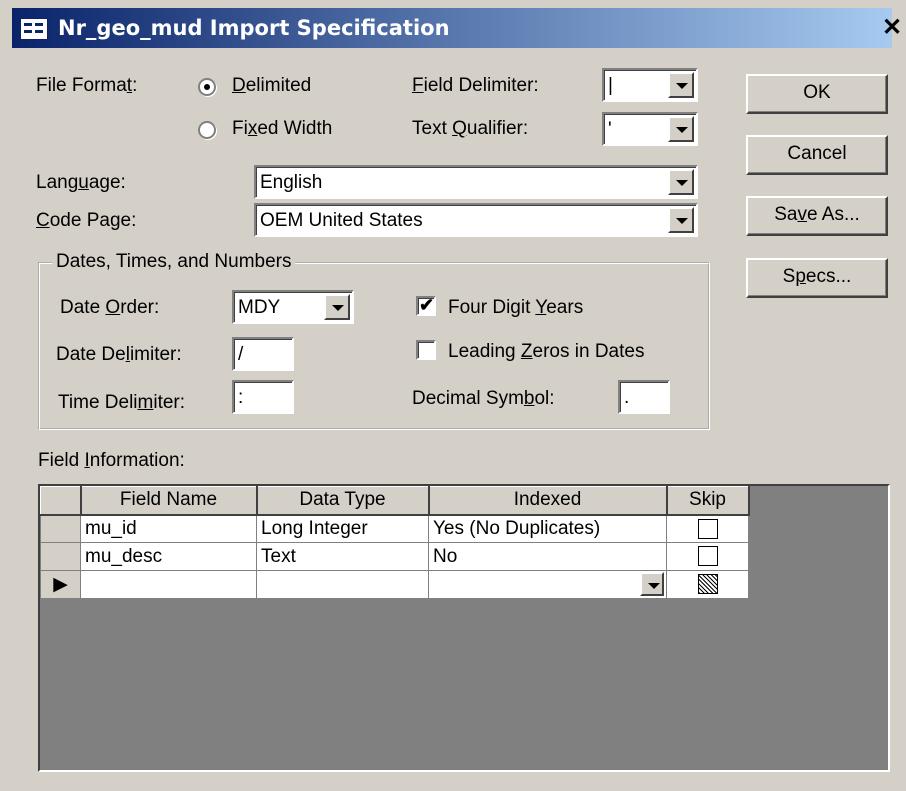 The image size is (906, 791). Describe the element at coordinates (122, 402) in the screenshot. I see `time-delimiter-label: Time Delimiter:` at that location.